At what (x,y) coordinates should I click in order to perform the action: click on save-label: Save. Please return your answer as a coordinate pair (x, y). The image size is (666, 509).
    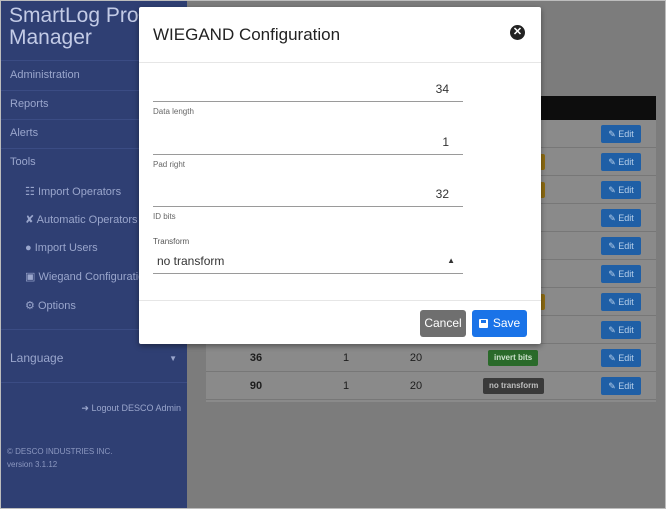
    Looking at the image, I should click on (506, 323).